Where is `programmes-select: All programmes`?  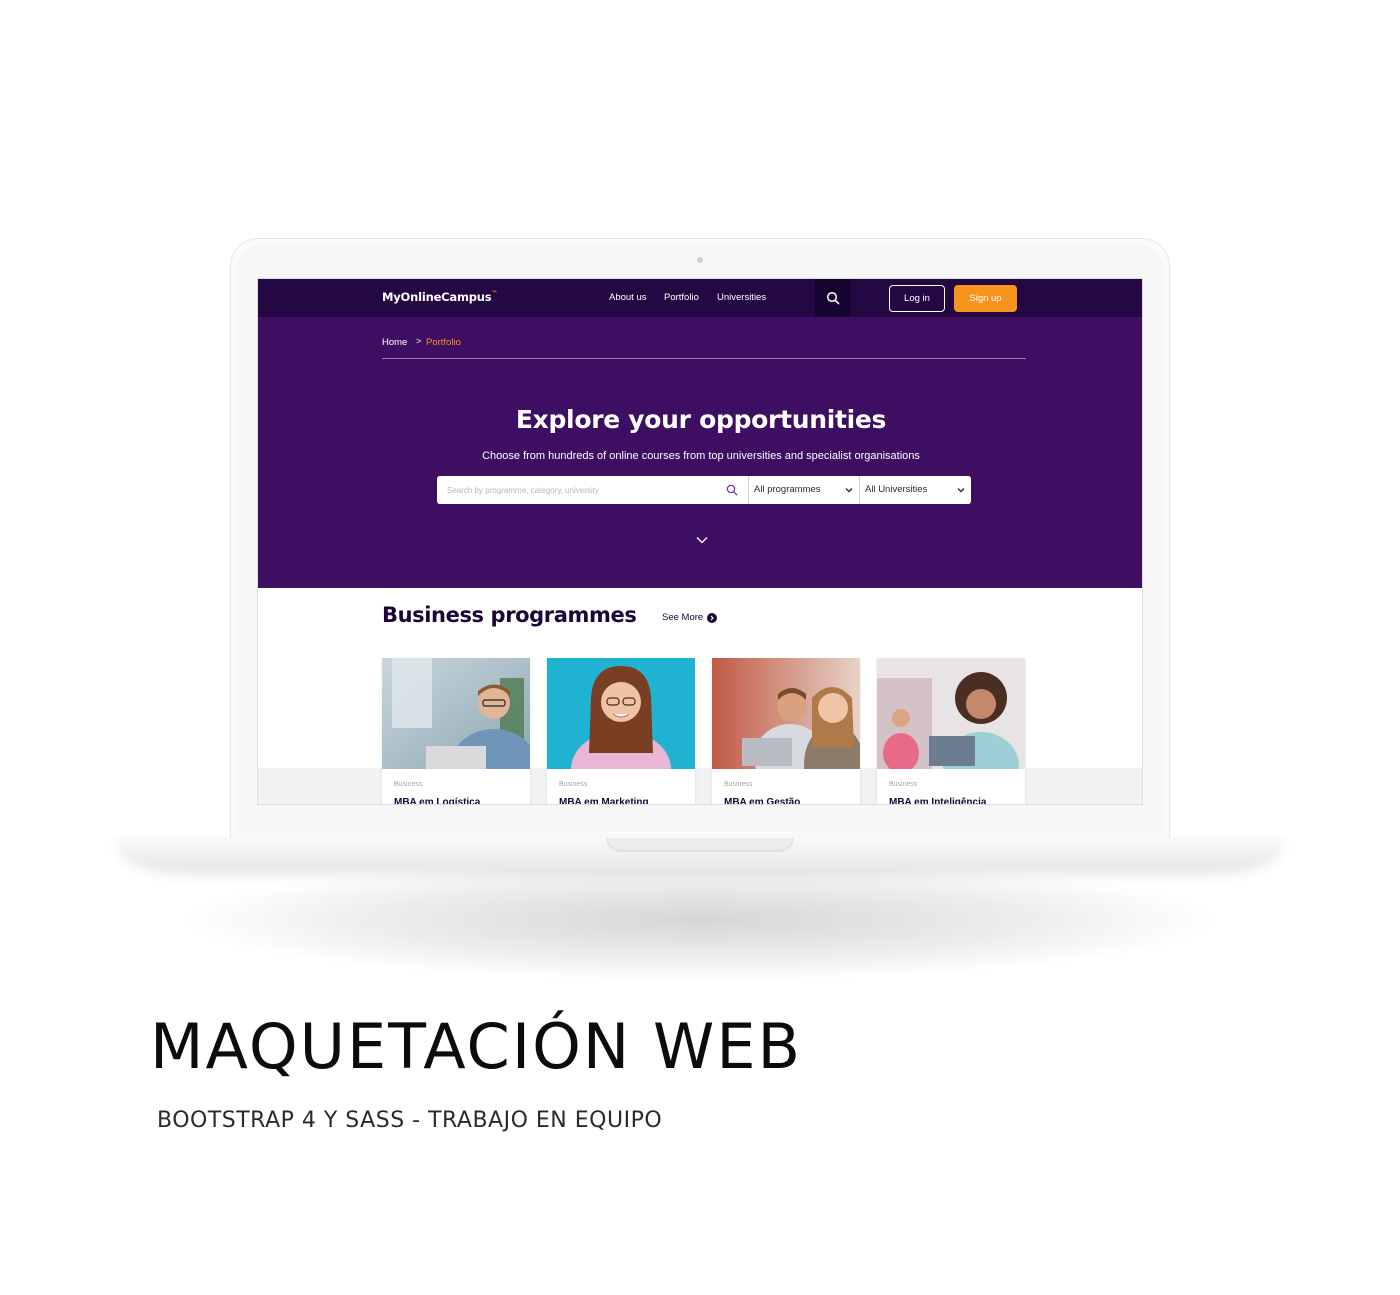 programmes-select: All programmes is located at coordinates (803, 490).